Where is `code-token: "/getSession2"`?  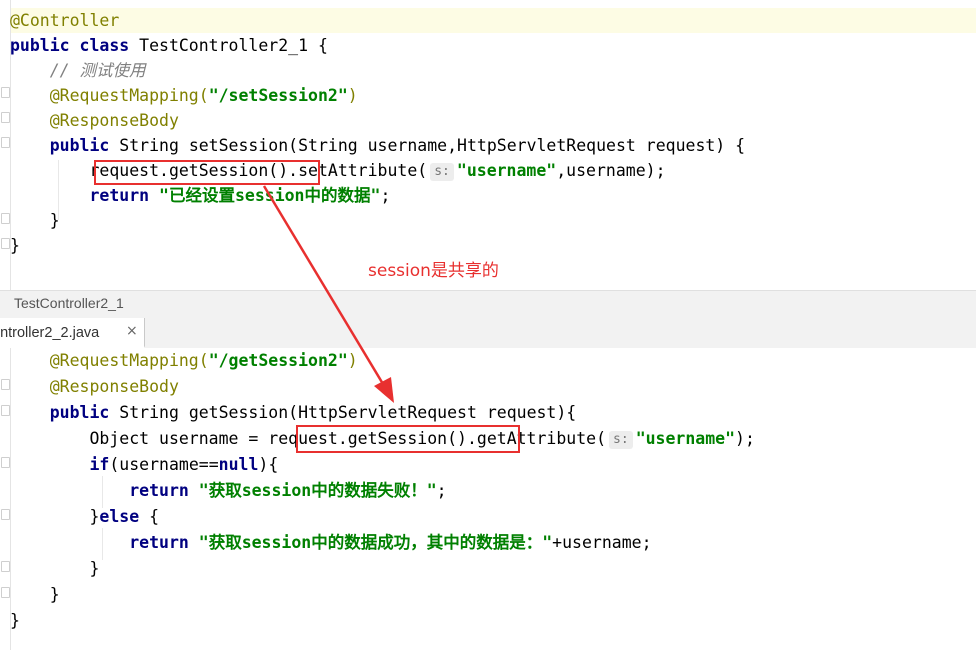
code-token: "/getSession2" is located at coordinates (278, 360).